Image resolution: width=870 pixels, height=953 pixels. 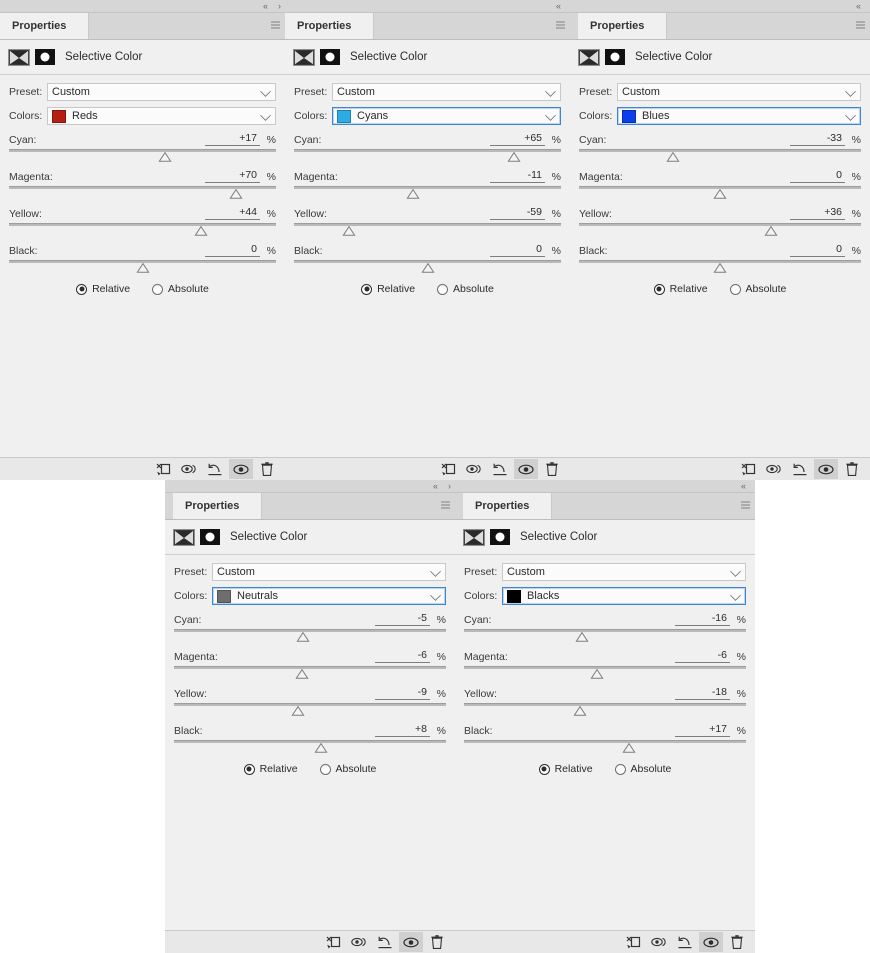 I want to click on slider-value-cyan: -5, so click(x=402, y=619).